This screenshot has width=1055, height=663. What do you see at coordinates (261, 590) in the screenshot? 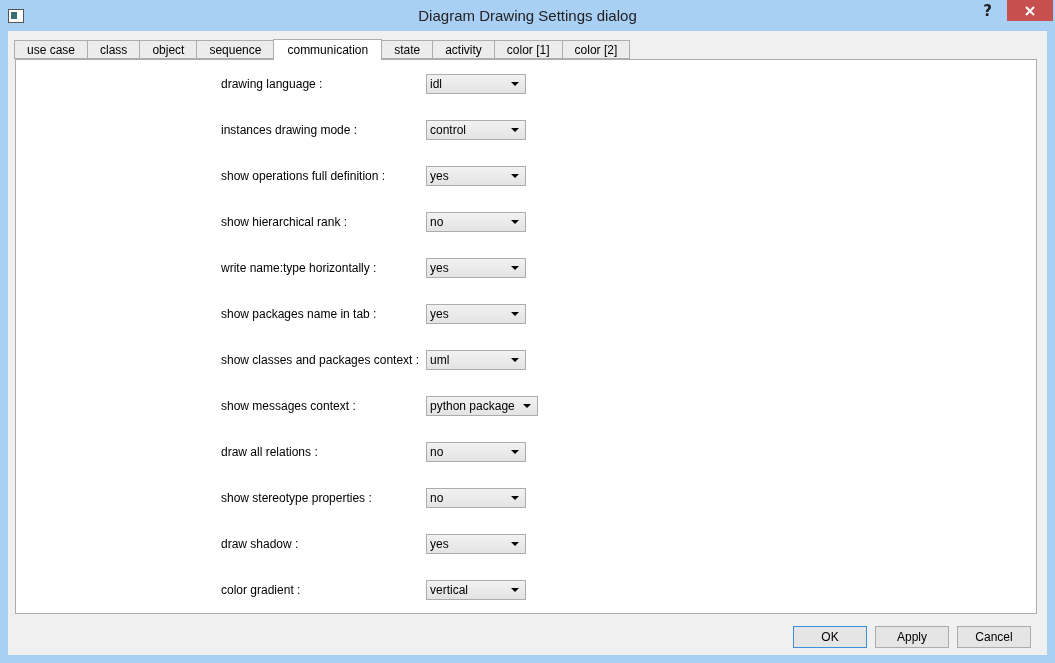
I see `setting-label: color gradient :` at bounding box center [261, 590].